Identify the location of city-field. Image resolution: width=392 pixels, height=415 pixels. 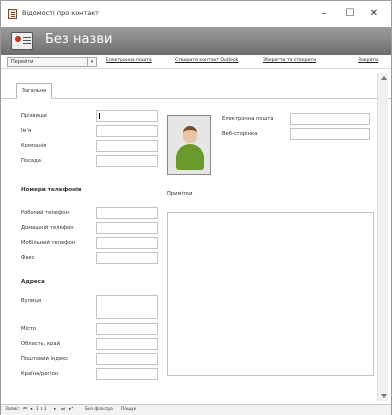
(127, 329).